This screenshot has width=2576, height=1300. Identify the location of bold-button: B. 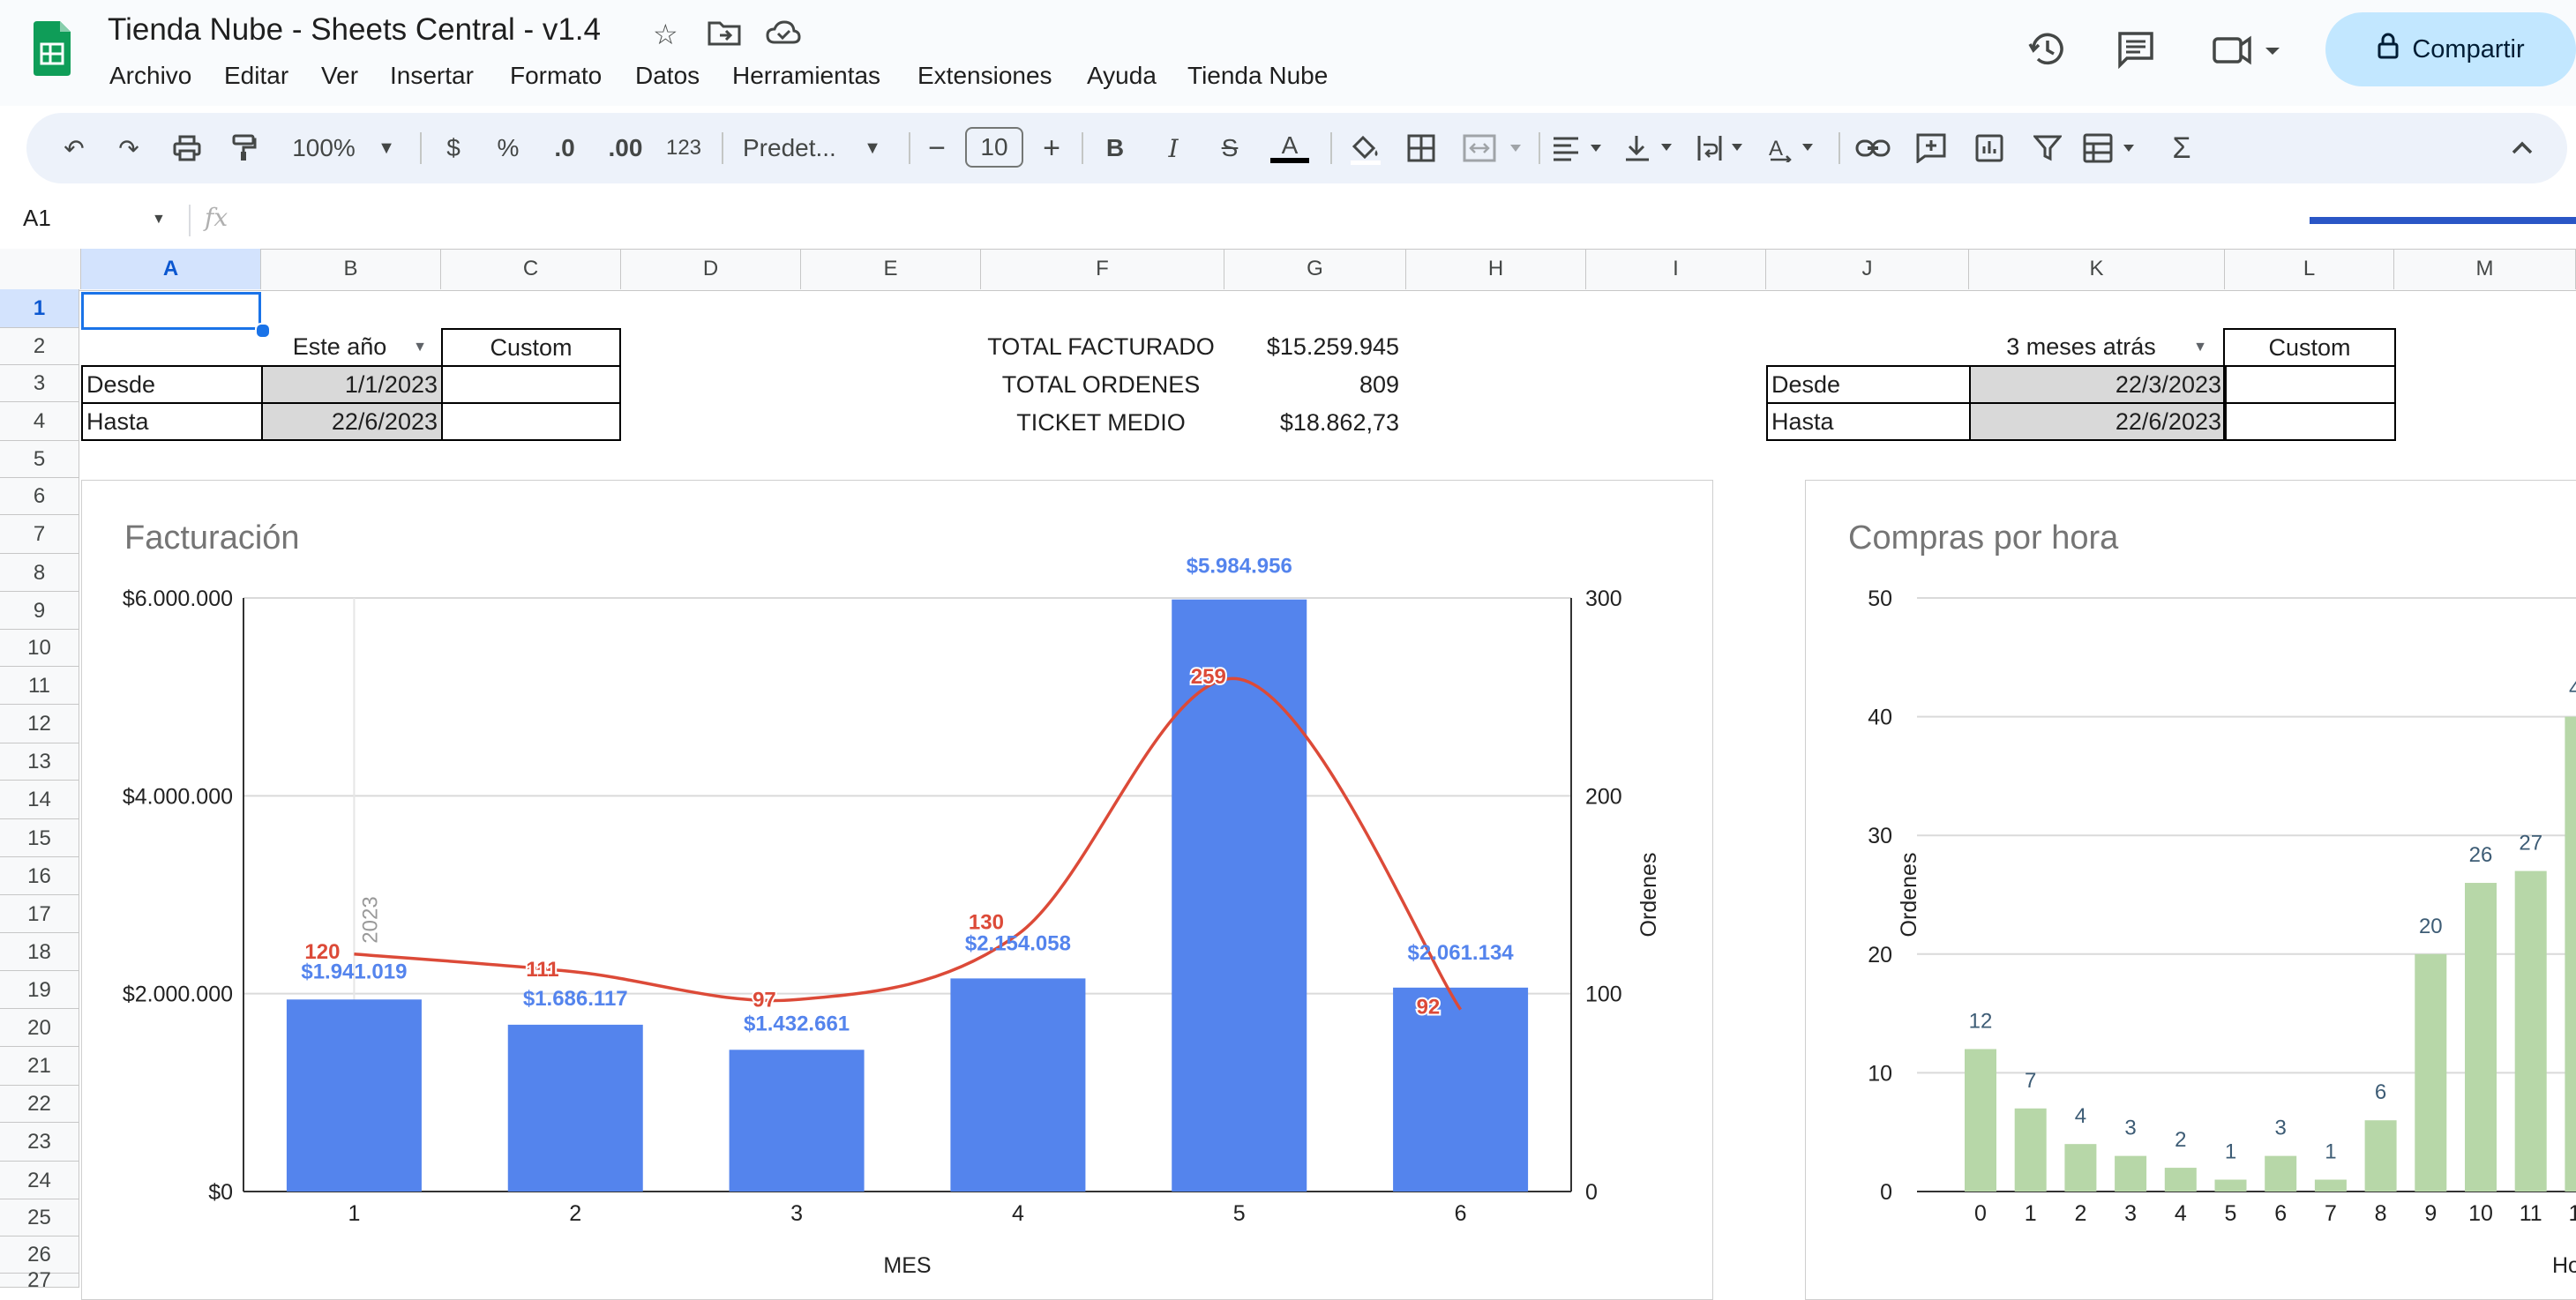
(1115, 148).